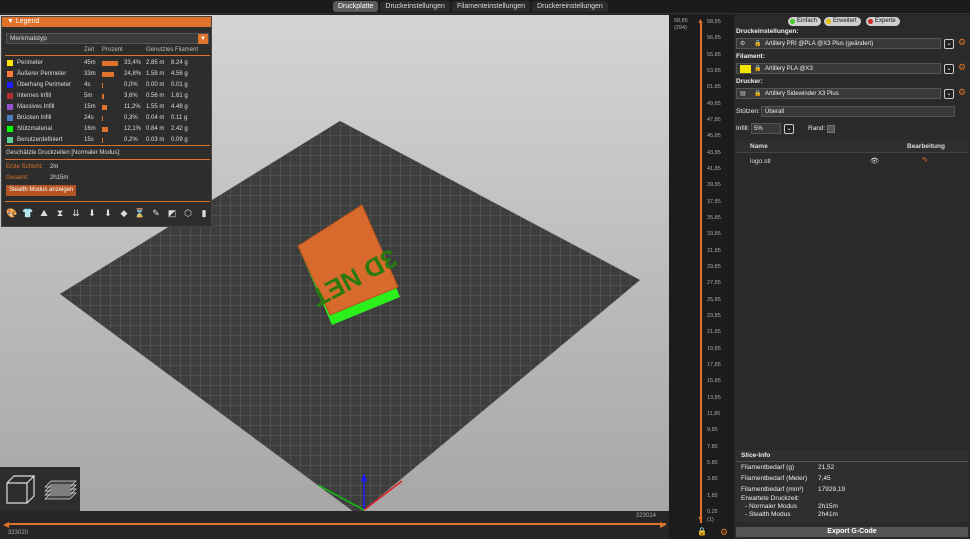 The width and height of the screenshot is (970, 539). Describe the element at coordinates (700, 21) in the screenshot. I see `top-thumb: ▲` at that location.